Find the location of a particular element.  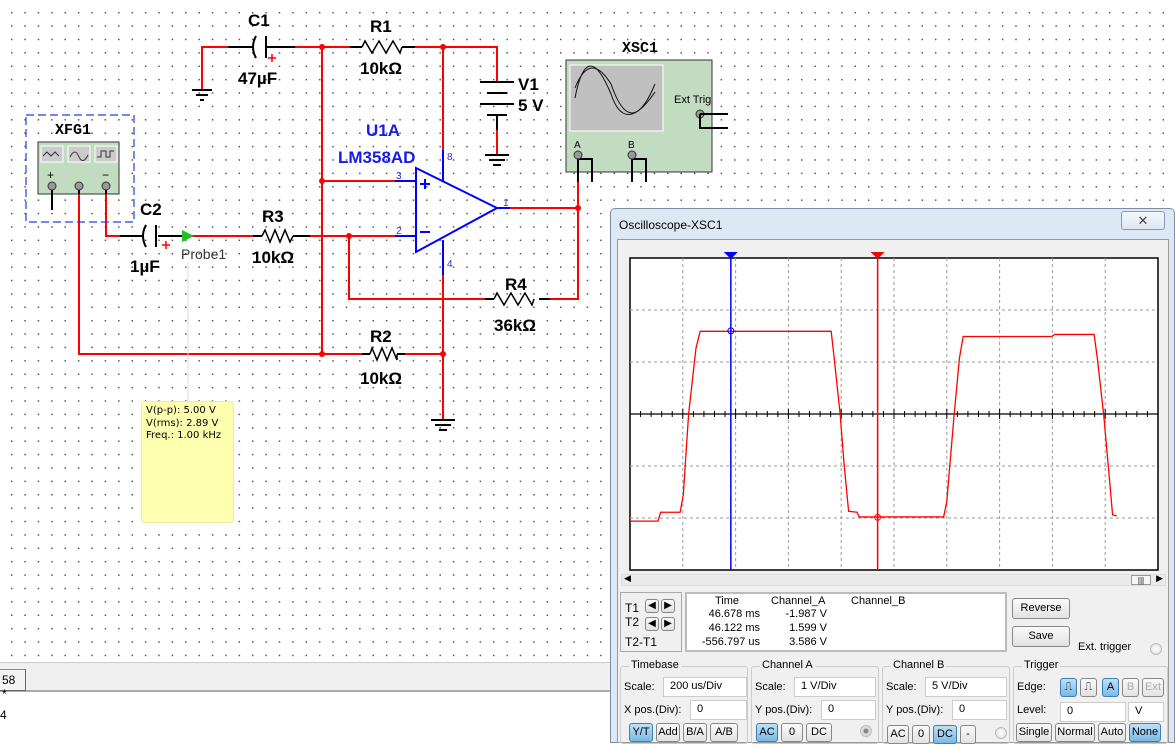

t2-left-arrow-icon: ◀ is located at coordinates (652, 624).